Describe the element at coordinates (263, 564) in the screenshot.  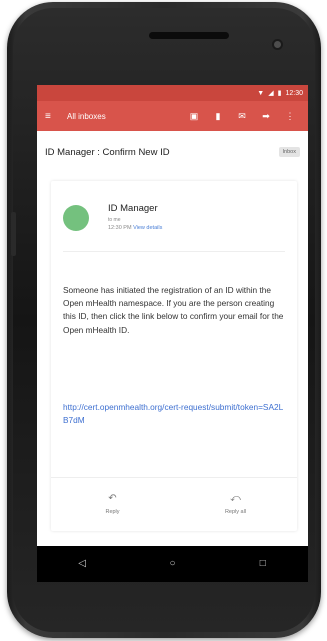
I see `recents-icon: □` at that location.